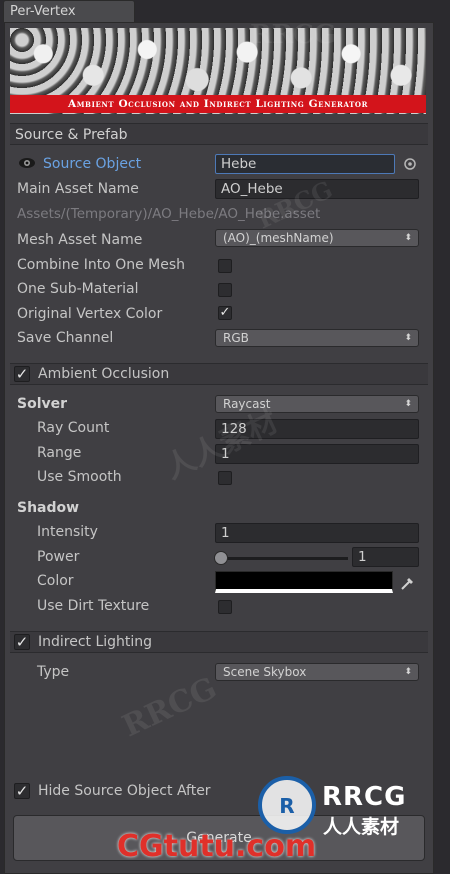 The image size is (450, 874). What do you see at coordinates (293, 35) in the screenshot?
I see `watermark-text: RRCG` at bounding box center [293, 35].